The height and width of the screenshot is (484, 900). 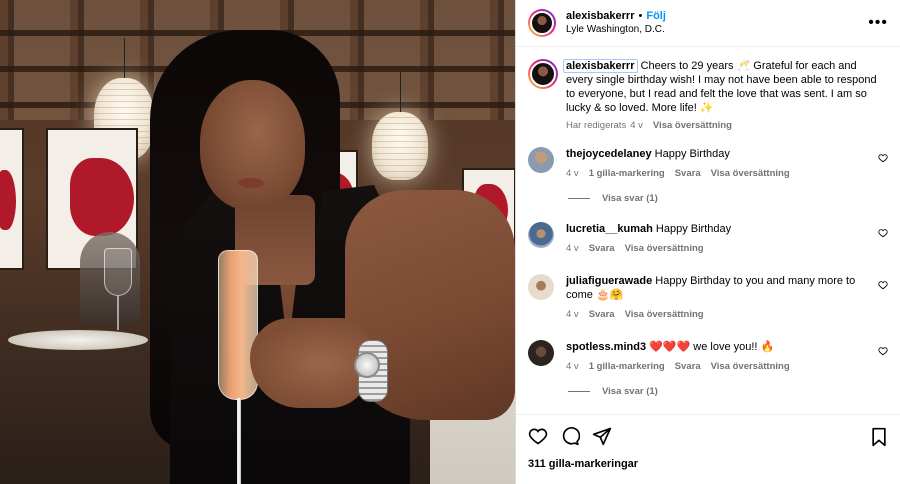 I want to click on comment-username: spotless.mind3, so click(x=606, y=347).